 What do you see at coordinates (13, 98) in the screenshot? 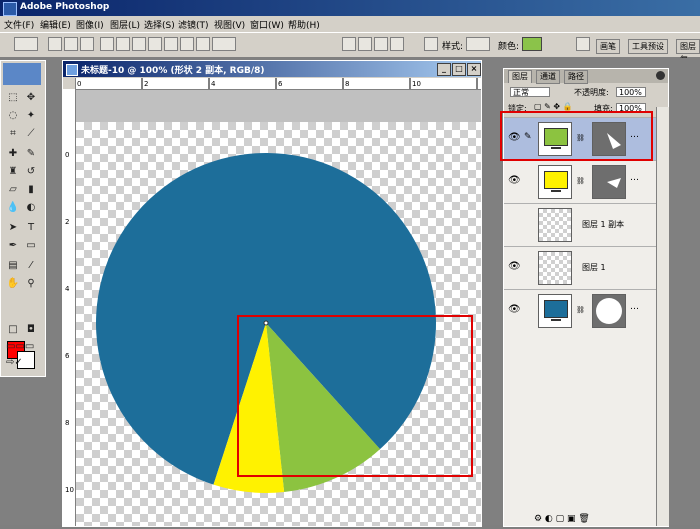
I see `marquee-tool-icon: ⬚` at bounding box center [13, 98].